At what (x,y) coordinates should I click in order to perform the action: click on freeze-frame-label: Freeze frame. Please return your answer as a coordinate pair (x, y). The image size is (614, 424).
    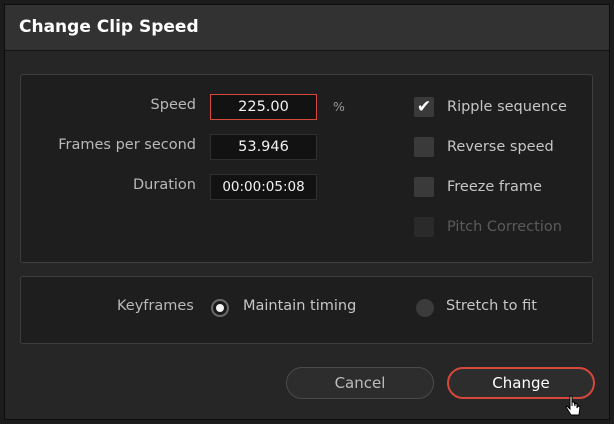
    Looking at the image, I should click on (494, 187).